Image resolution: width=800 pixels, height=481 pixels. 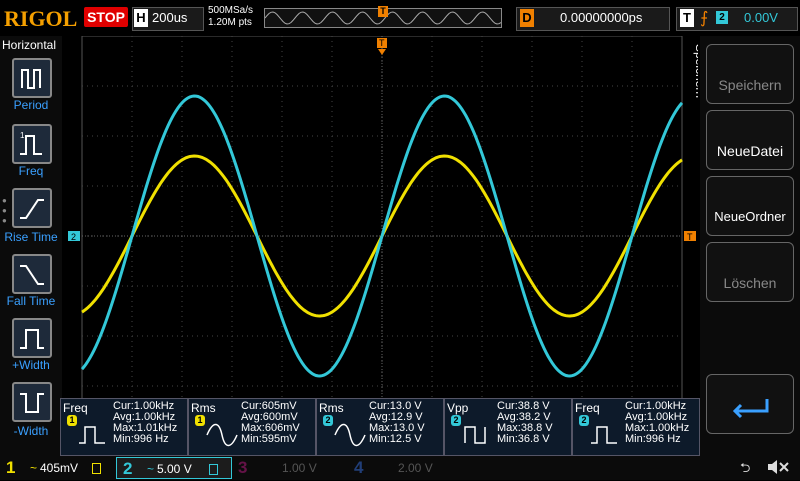 What do you see at coordinates (750, 216) in the screenshot?
I see `new-folder-button-label: NeueOrdner` at bounding box center [750, 216].